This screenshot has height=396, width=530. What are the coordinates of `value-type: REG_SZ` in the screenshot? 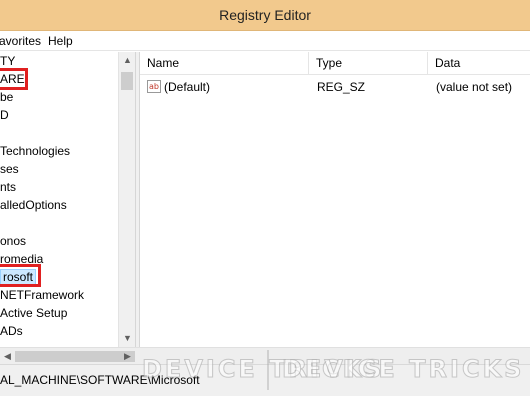 It's located at (341, 87).